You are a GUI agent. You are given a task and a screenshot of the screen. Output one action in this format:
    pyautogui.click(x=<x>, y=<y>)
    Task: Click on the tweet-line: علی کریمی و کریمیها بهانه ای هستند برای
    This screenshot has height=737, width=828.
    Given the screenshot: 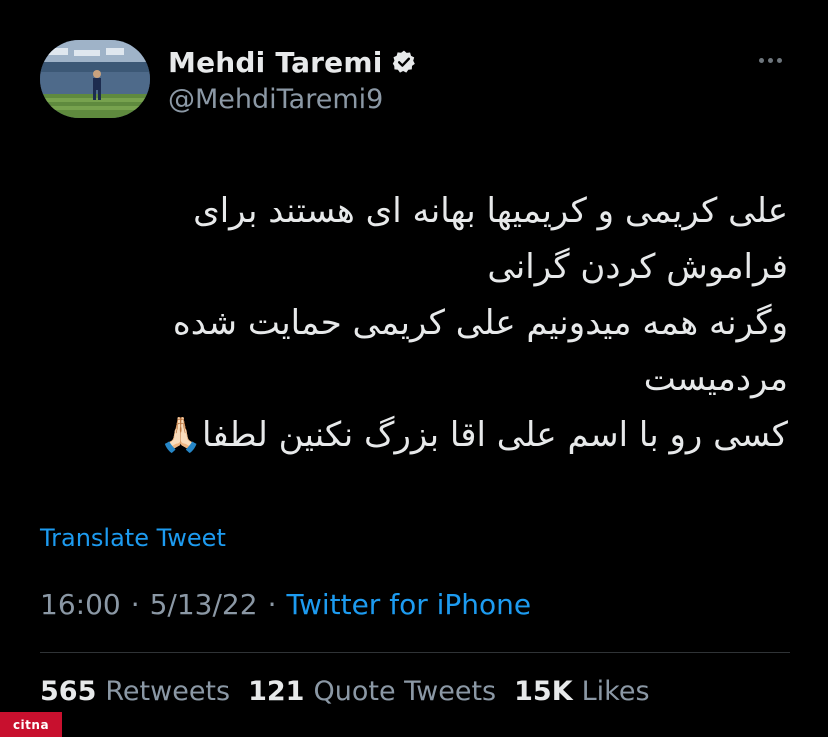 What is the action you would take?
    pyautogui.click(x=490, y=211)
    